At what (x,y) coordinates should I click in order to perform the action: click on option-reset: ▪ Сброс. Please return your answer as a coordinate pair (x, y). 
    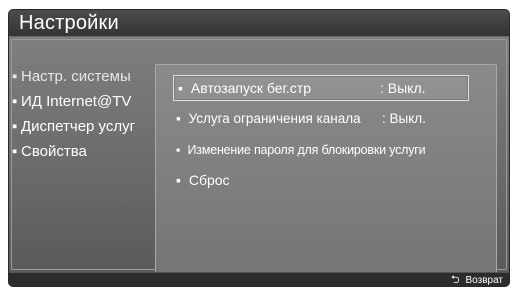
    Looking at the image, I should click on (203, 180).